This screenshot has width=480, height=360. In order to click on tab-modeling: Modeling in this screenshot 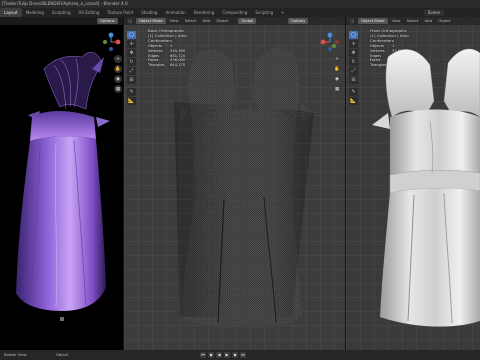, I will do `click(35, 12)`.